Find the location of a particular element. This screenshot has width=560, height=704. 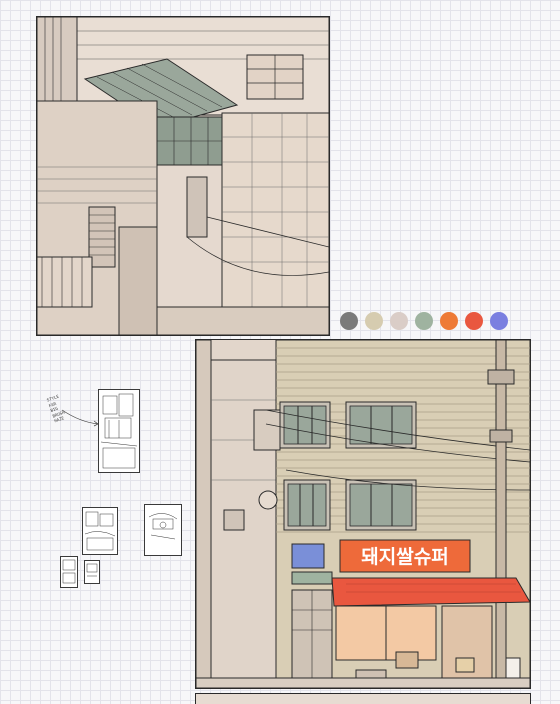

swatch-orange is located at coordinates (449, 321).